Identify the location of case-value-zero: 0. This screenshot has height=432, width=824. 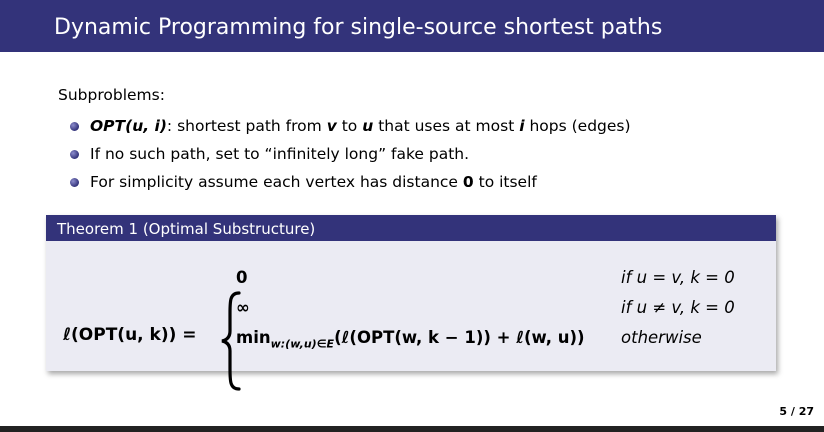
(242, 277).